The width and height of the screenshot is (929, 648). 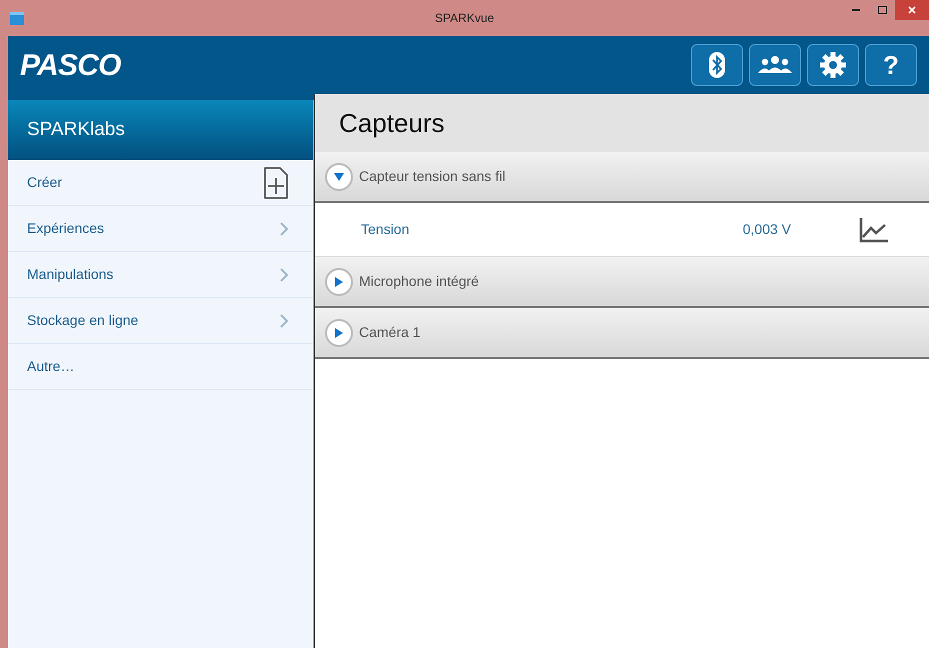 What do you see at coordinates (160, 229) in the screenshot?
I see `sidebar-item: Expériences` at bounding box center [160, 229].